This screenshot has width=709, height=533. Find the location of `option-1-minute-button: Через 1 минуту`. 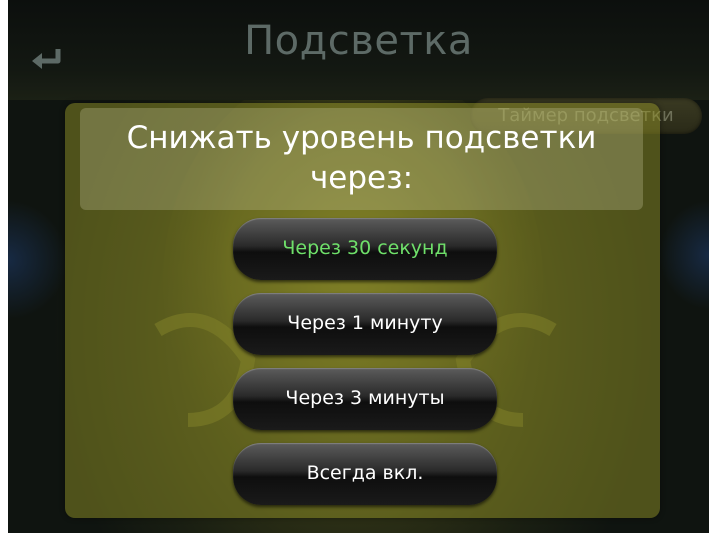

option-1-minute-button: Через 1 минуту is located at coordinates (365, 324).